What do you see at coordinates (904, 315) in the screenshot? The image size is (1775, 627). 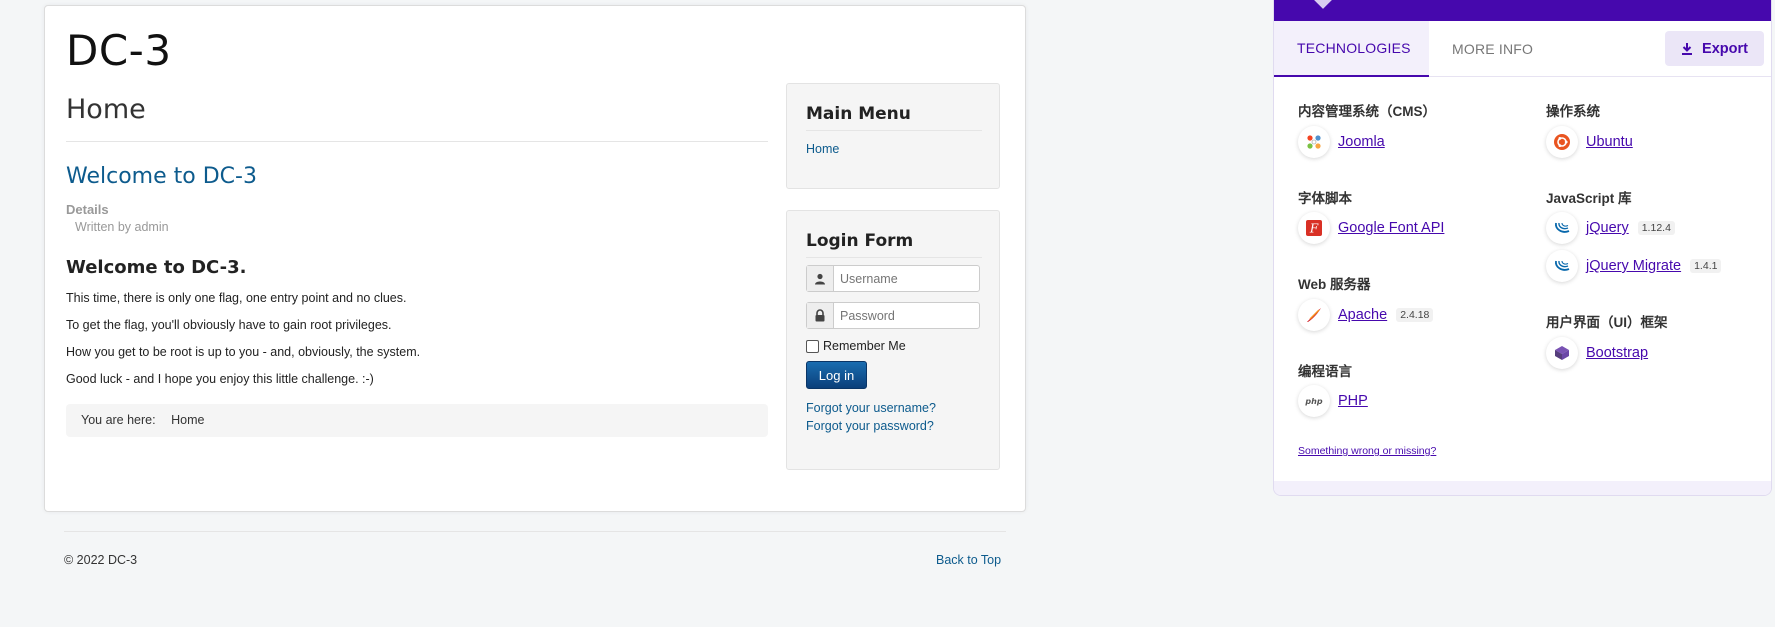 I see `password-input` at bounding box center [904, 315].